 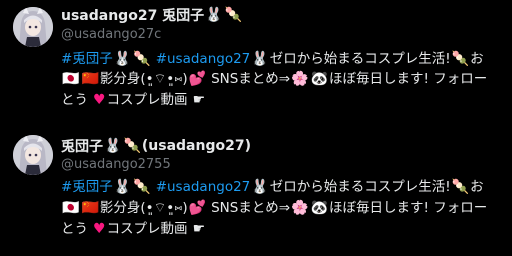 I want to click on display-name-suffix: (usadango27), so click(x=196, y=146).